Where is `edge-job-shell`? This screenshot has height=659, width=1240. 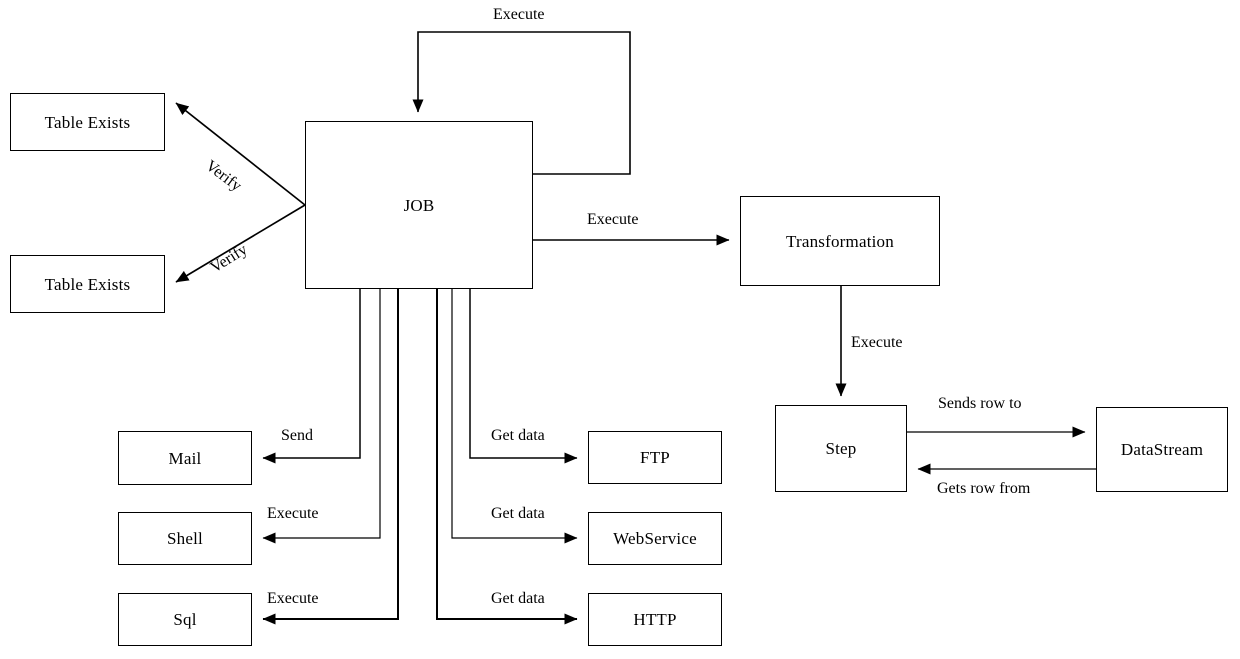
edge-job-shell is located at coordinates (321, 416).